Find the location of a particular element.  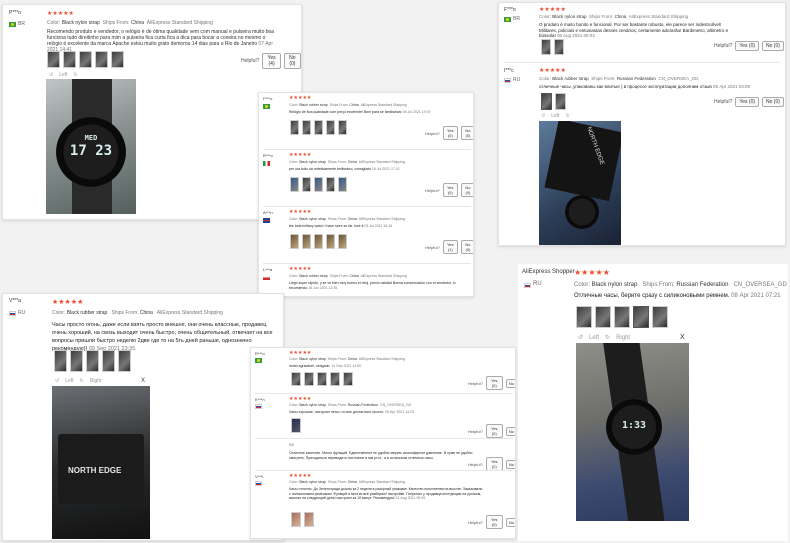

reviewer-name: F***o is located at coordinates (510, 10).